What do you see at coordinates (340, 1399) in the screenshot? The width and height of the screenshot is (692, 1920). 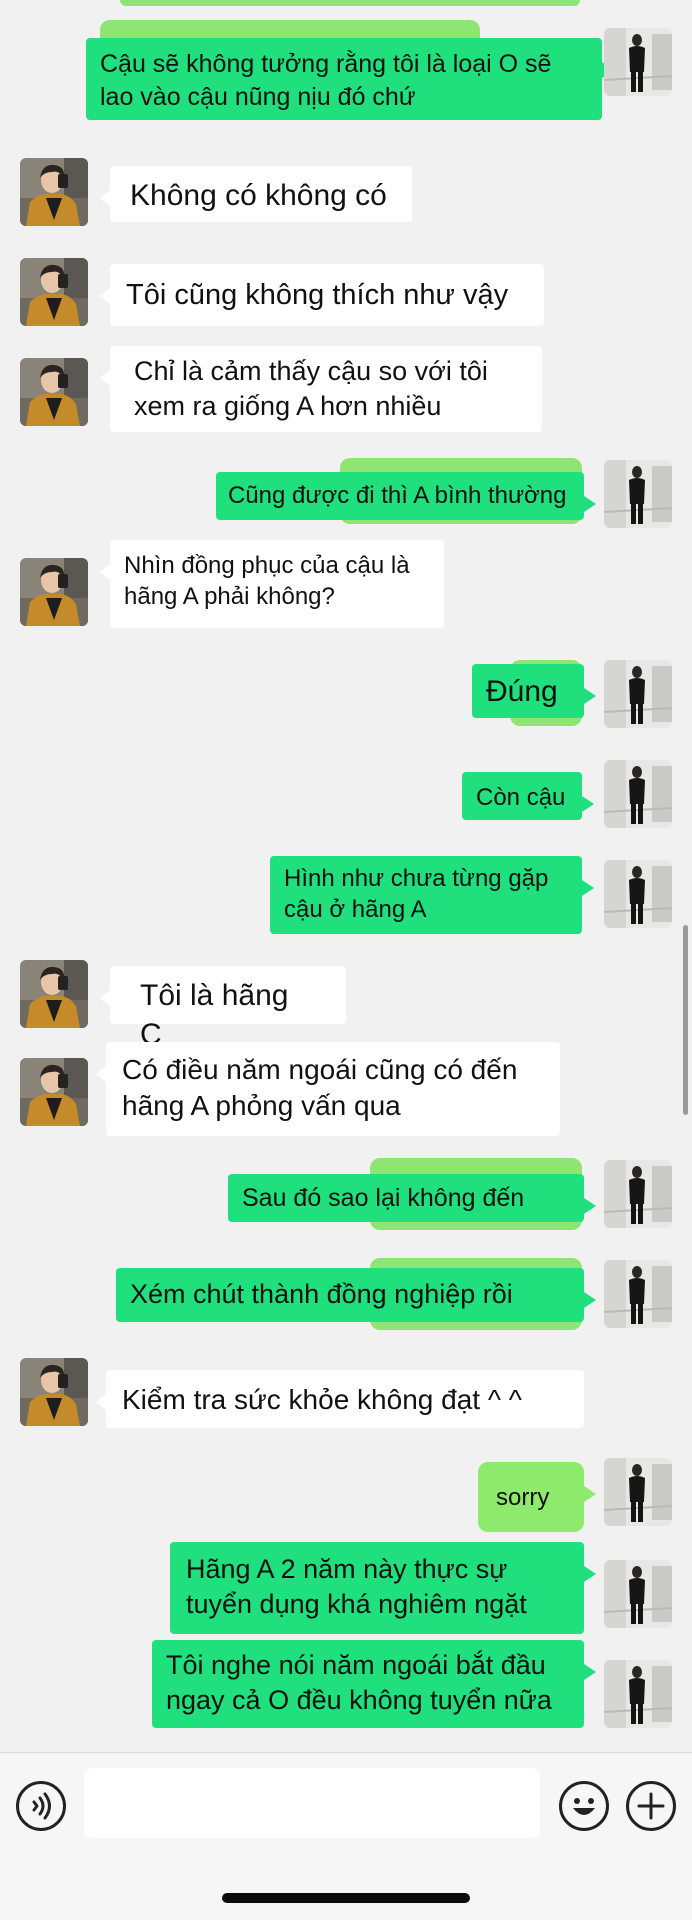 I see `message-bubble: Kiểm tra sức khỏe không đạt ^ ^` at bounding box center [340, 1399].